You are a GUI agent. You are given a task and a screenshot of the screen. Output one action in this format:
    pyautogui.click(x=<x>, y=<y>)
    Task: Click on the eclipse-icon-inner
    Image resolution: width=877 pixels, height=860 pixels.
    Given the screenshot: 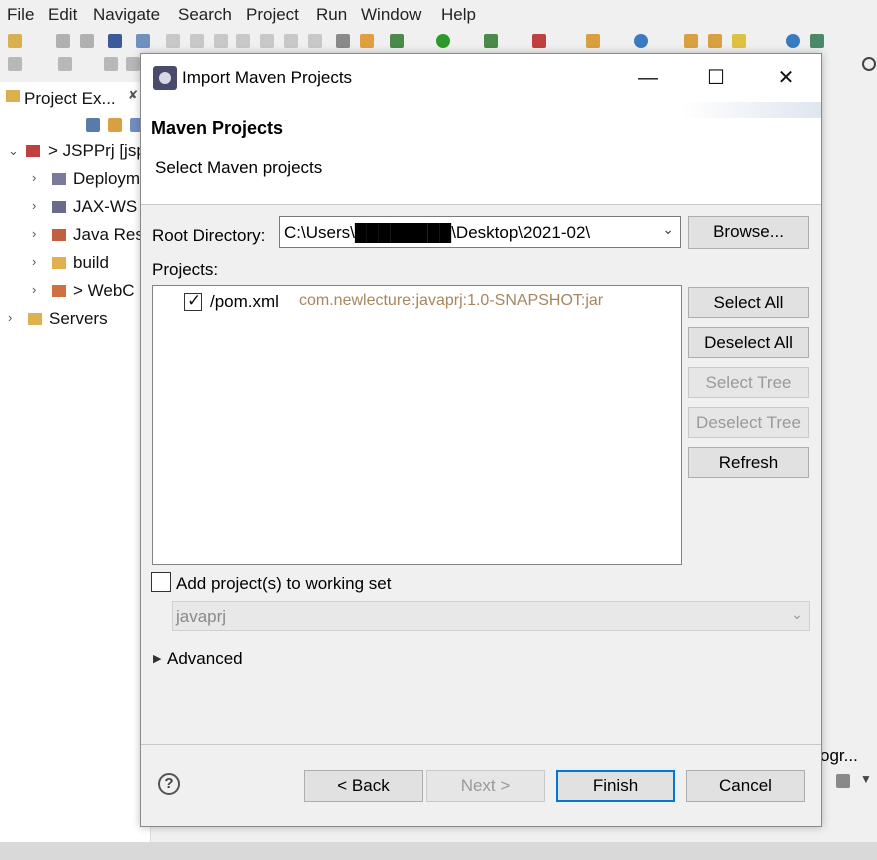 What is the action you would take?
    pyautogui.click(x=165, y=78)
    